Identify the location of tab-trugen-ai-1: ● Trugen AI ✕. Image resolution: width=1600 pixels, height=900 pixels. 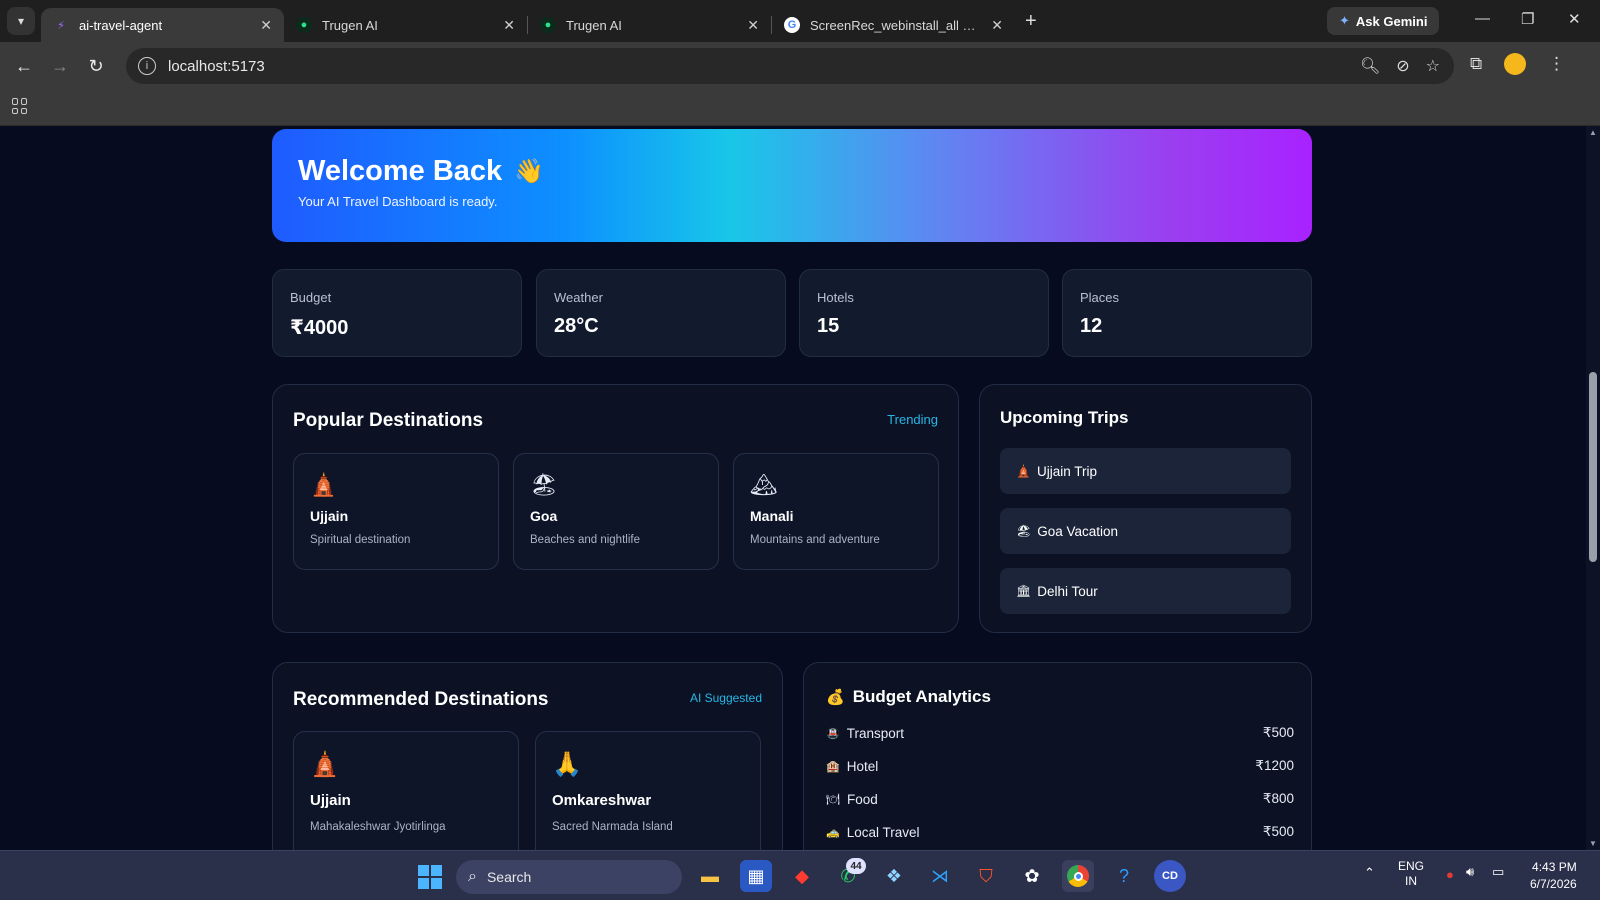
(405, 25).